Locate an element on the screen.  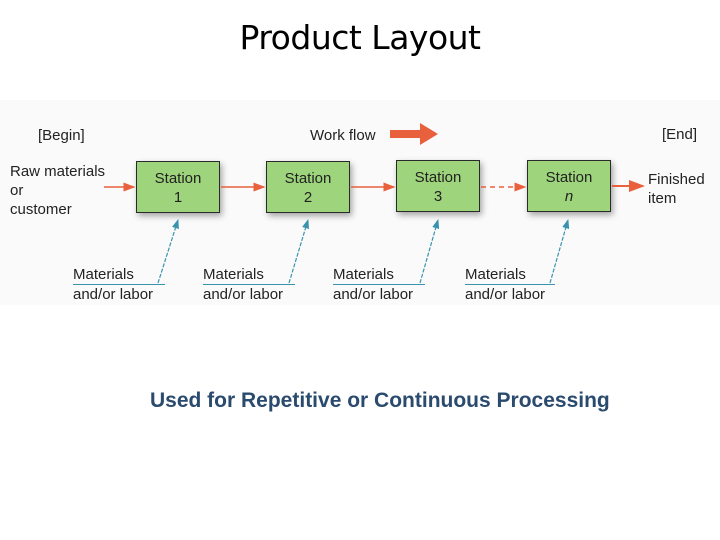
materials-labor-1-line1: Materials is located at coordinates (119, 275).